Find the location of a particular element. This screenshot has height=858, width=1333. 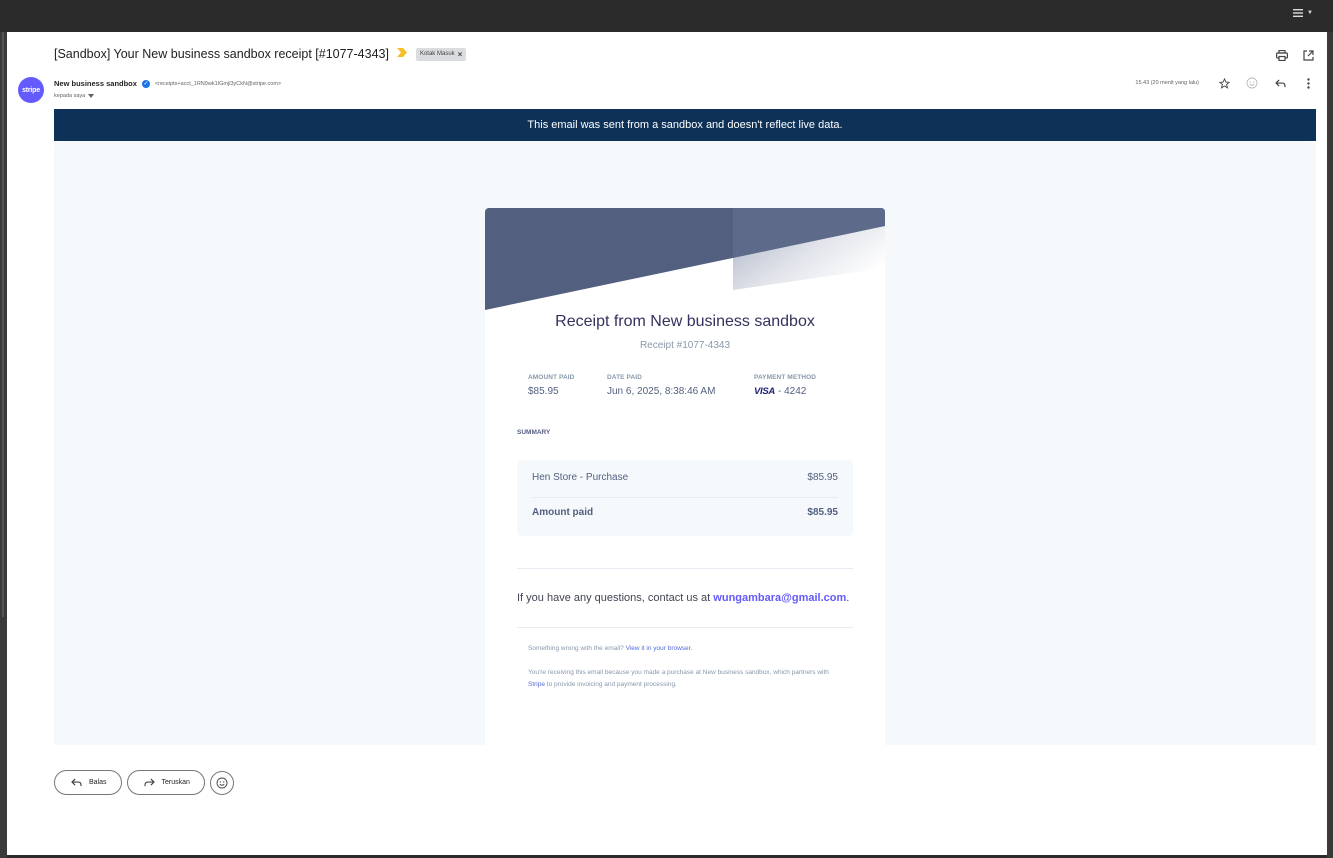

right-edge is located at coordinates (1330, 445).